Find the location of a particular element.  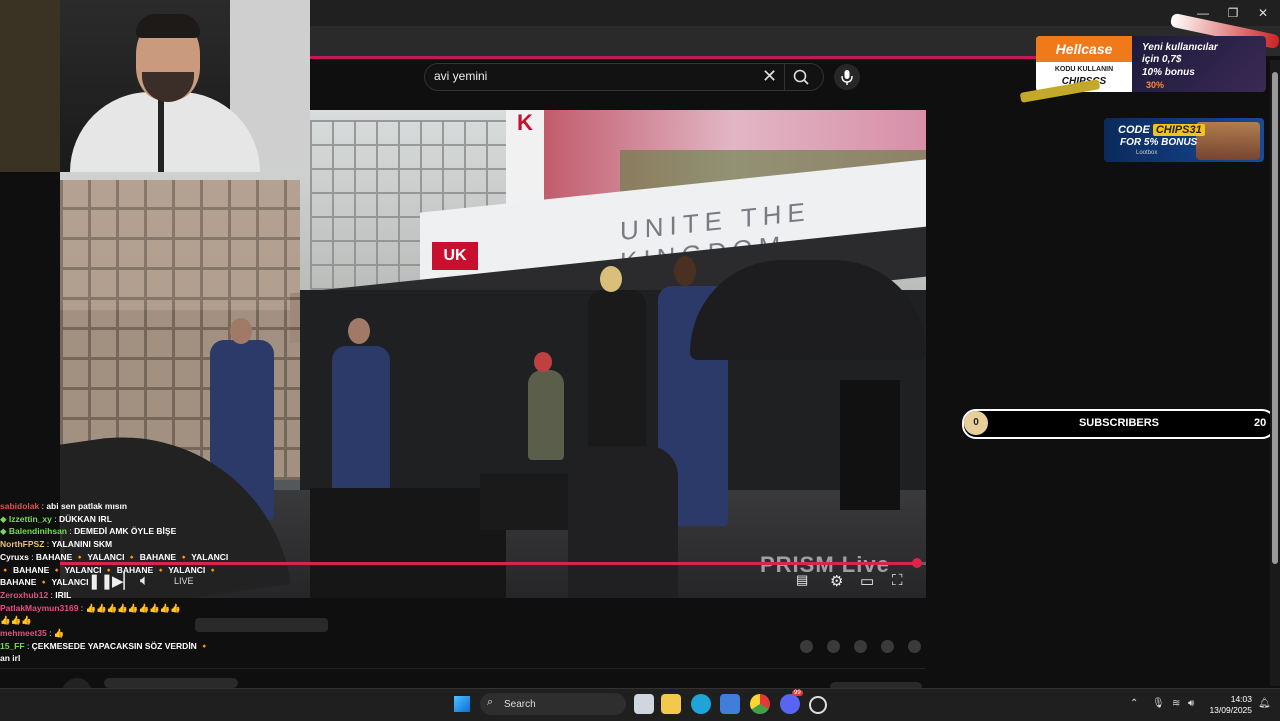

search-divider is located at coordinates (784, 77).